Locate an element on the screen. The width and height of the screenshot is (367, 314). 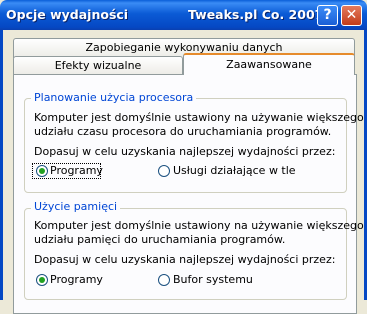
app-title: Tweaks.pl Co. 2007 is located at coordinates (256, 14).